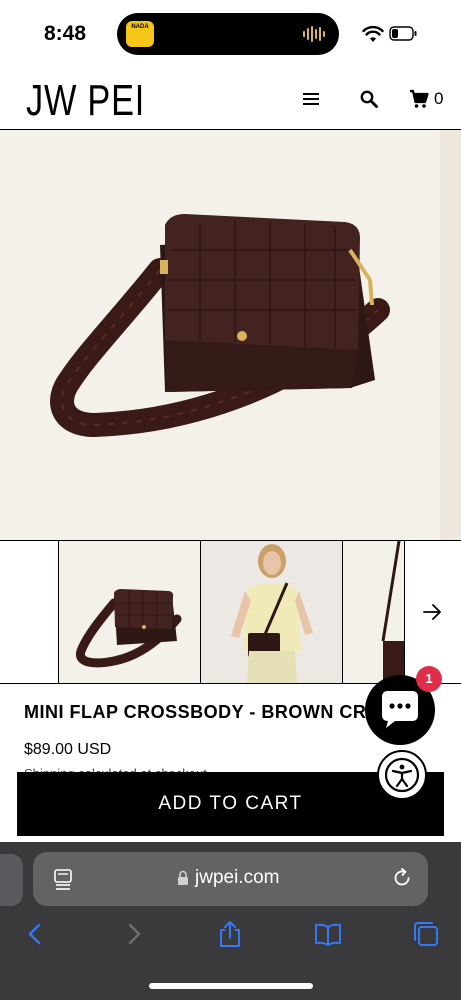 The width and height of the screenshot is (461, 1000). What do you see at coordinates (231, 986) in the screenshot?
I see `home-indicator` at bounding box center [231, 986].